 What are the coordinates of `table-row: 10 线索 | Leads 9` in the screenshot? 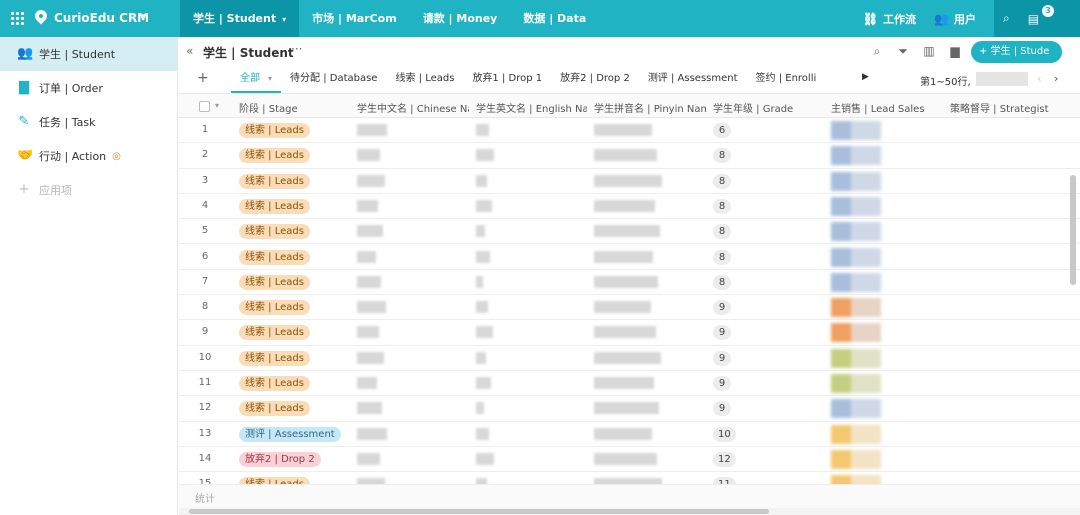 It's located at (629, 358).